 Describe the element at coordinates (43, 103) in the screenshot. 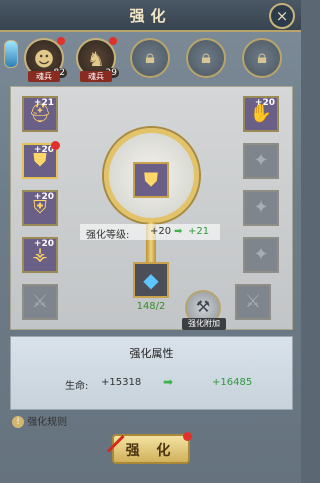

I see `slot-level: +21` at that location.